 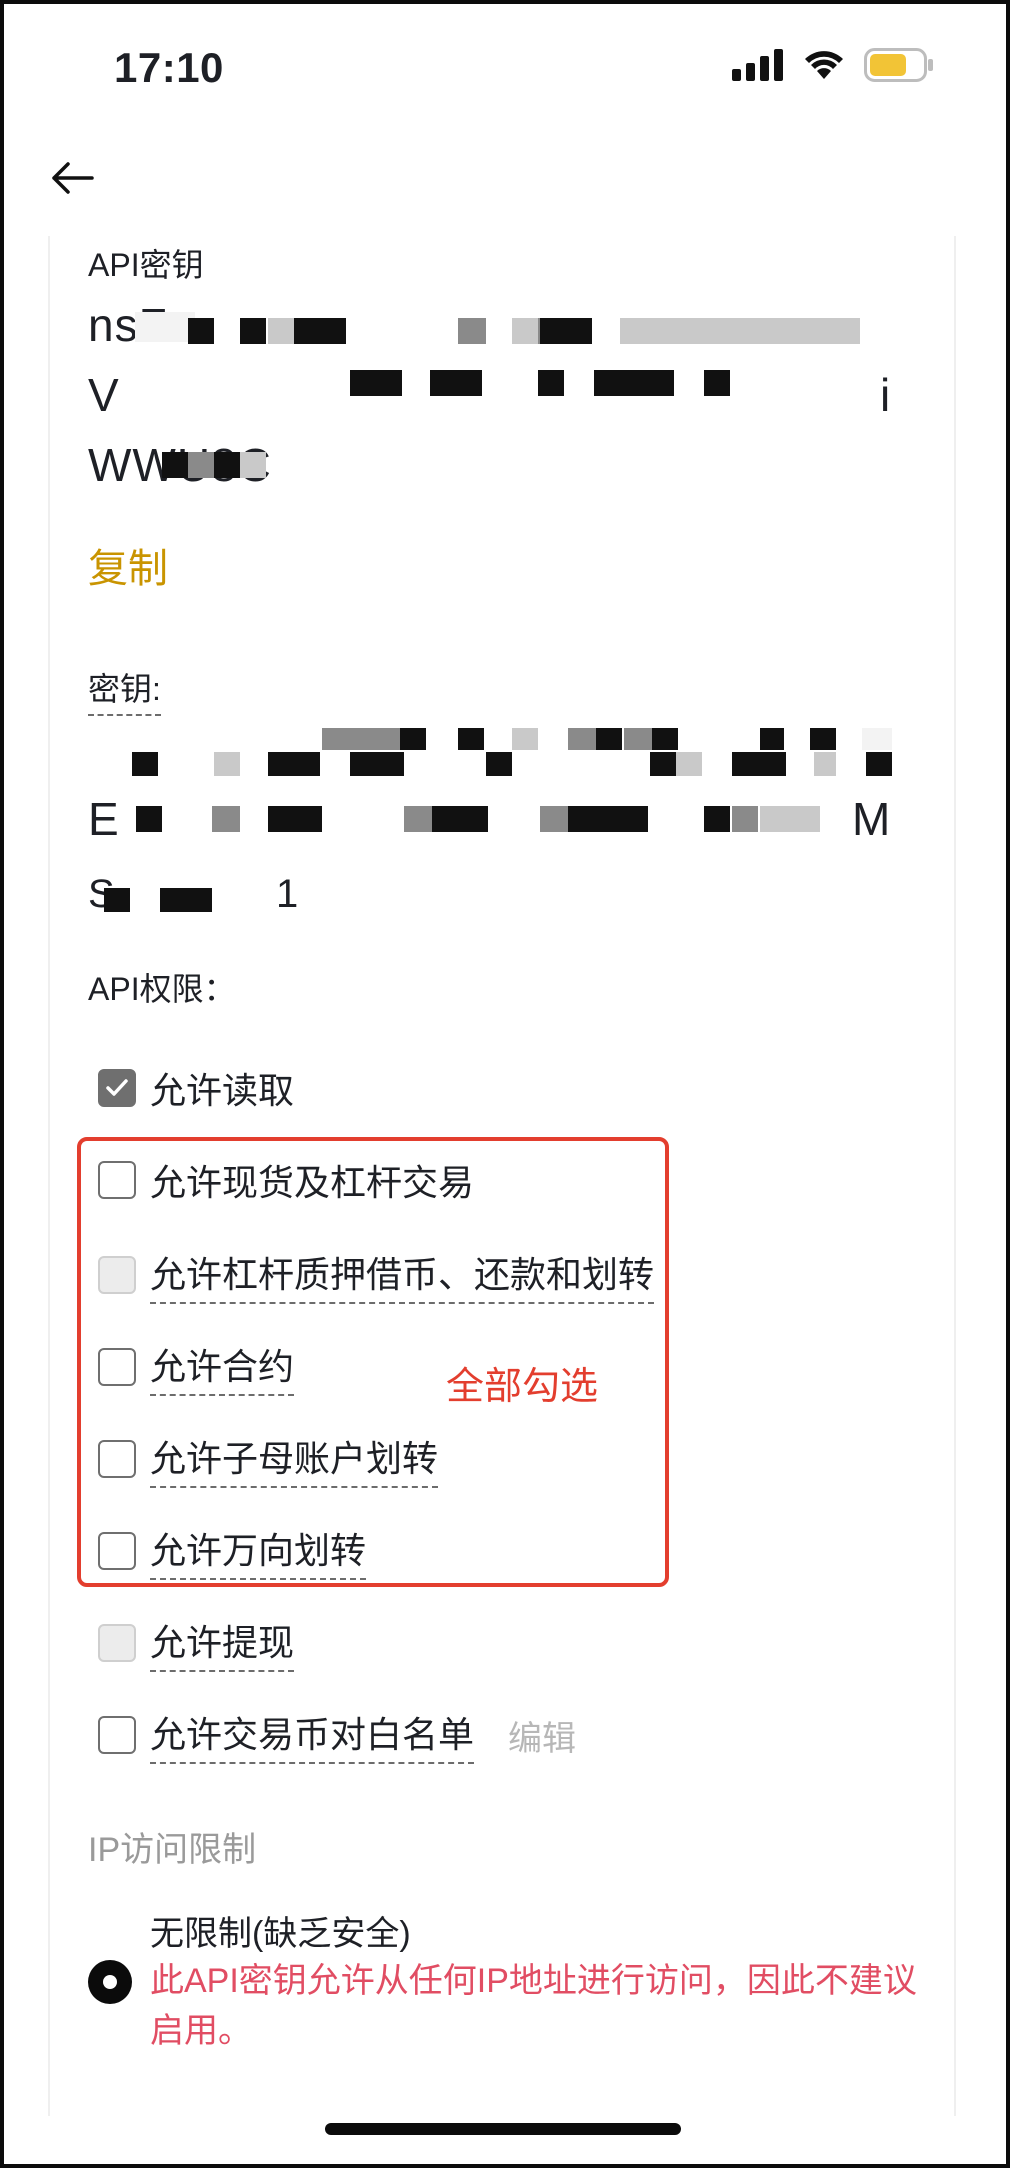 I want to click on secret-line-2-end: M, so click(x=872, y=819).